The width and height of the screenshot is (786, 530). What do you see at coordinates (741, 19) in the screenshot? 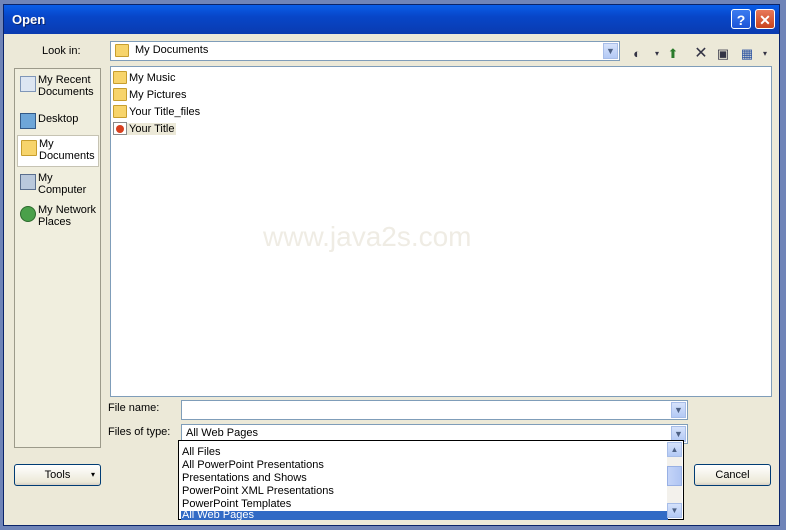
I see `help-icon: ?` at bounding box center [741, 19].